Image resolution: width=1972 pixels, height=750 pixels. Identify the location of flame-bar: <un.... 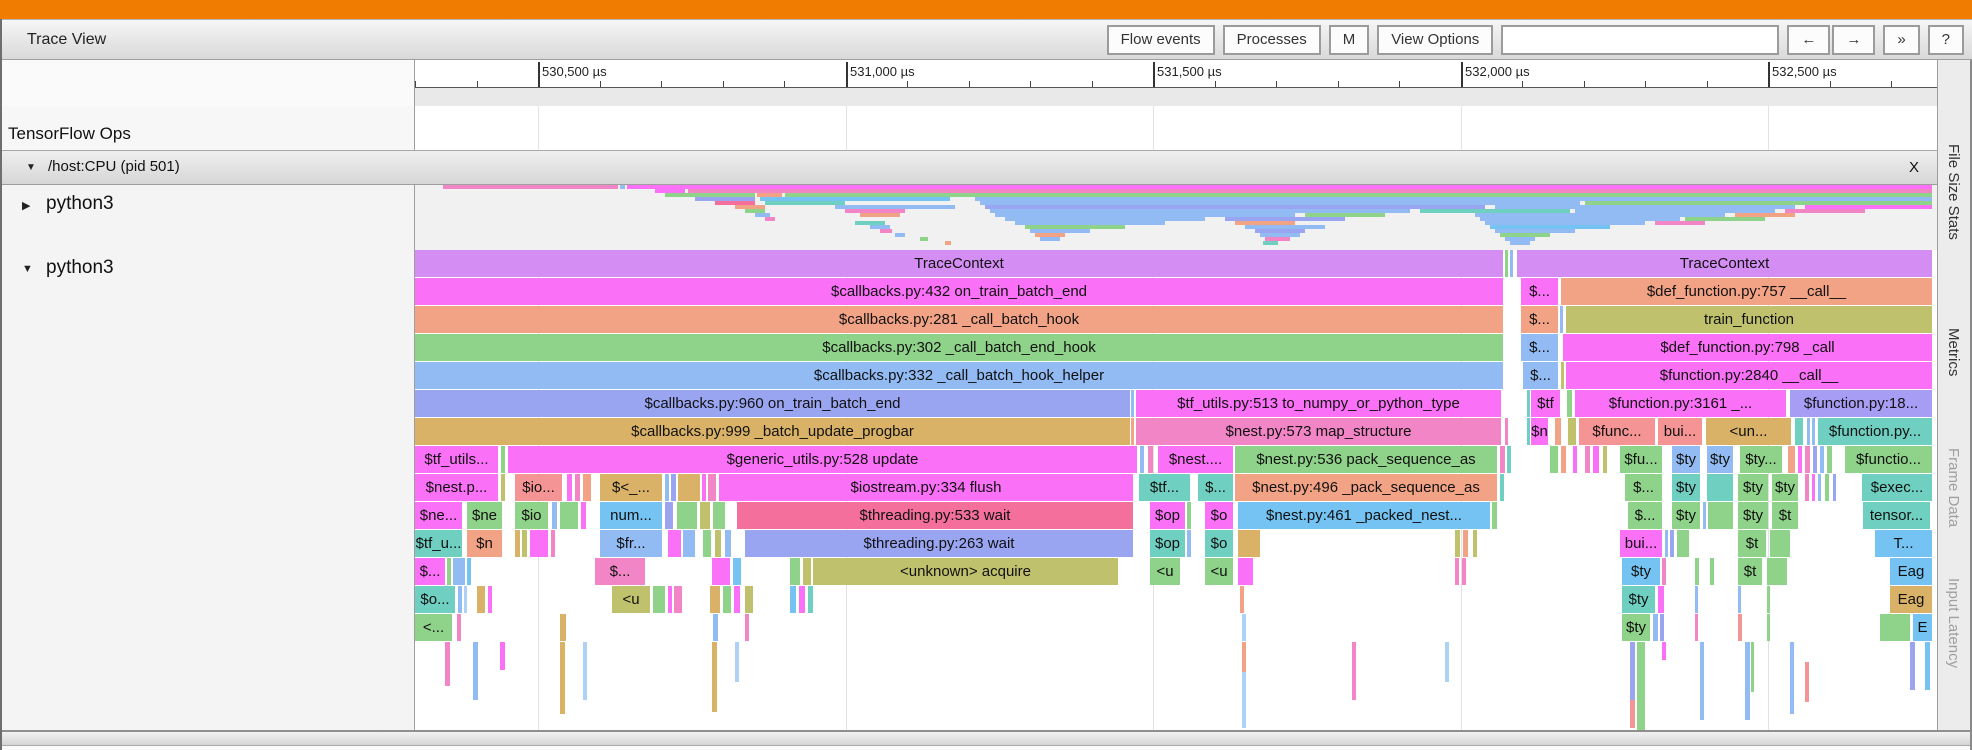
(1748, 431).